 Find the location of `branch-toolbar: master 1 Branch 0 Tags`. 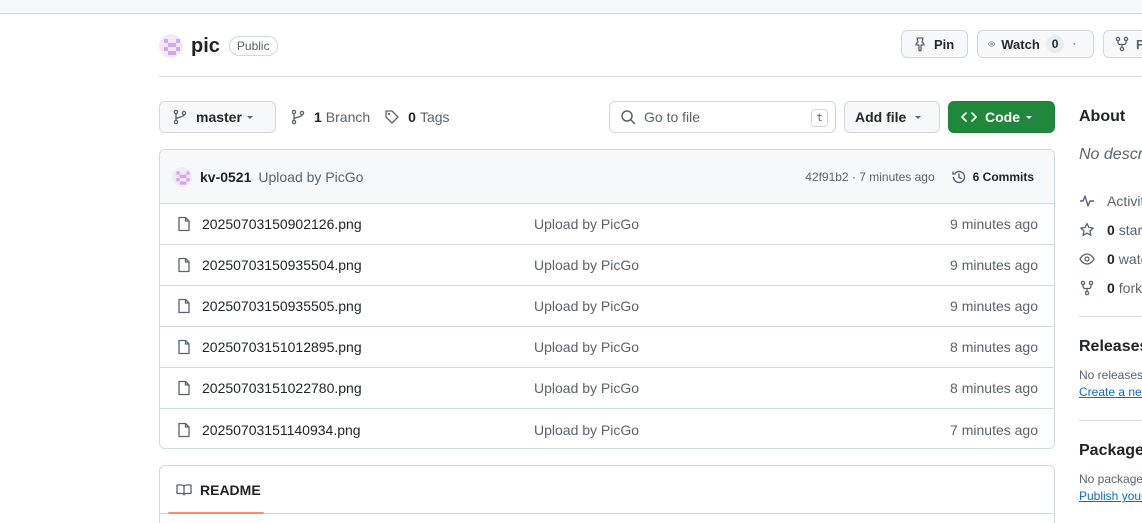

branch-toolbar: master 1 Branch 0 Tags is located at coordinates (304, 117).